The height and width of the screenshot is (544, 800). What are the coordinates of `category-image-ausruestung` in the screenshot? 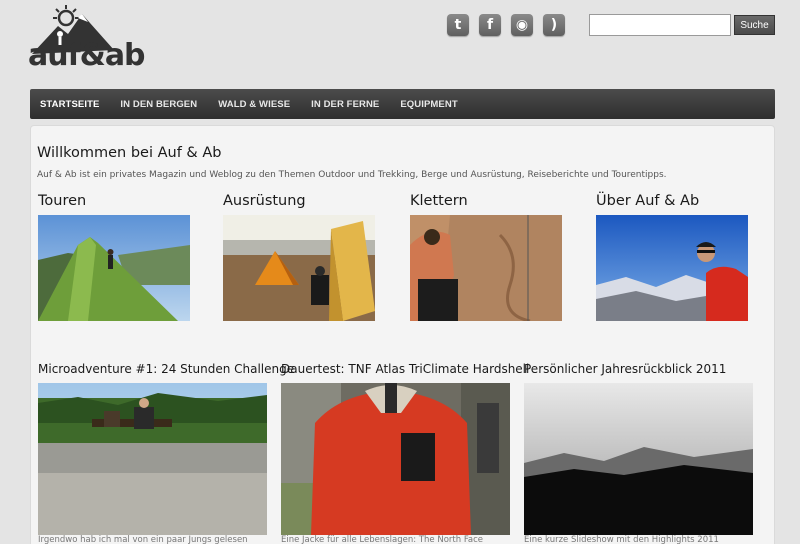 It's located at (299, 268).